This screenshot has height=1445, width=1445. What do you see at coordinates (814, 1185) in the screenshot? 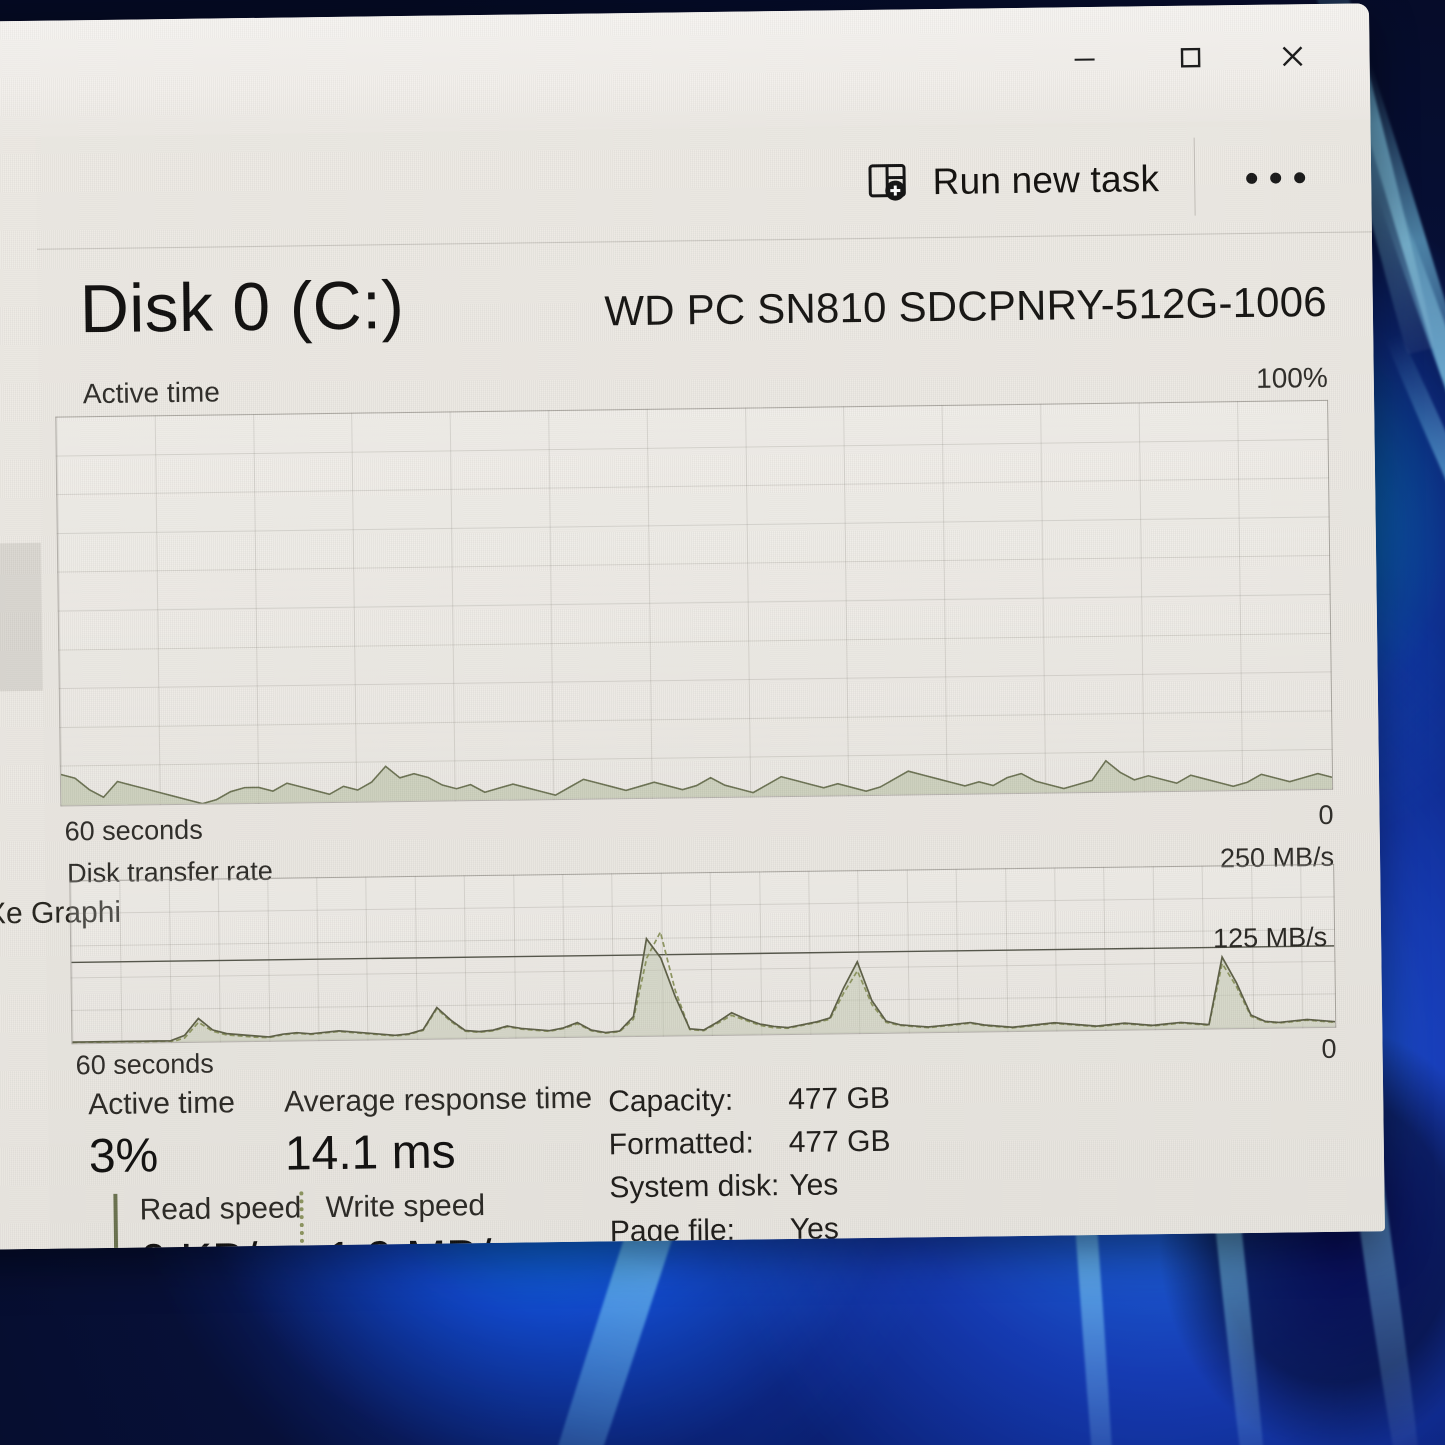
I see `info-value: Yes` at bounding box center [814, 1185].